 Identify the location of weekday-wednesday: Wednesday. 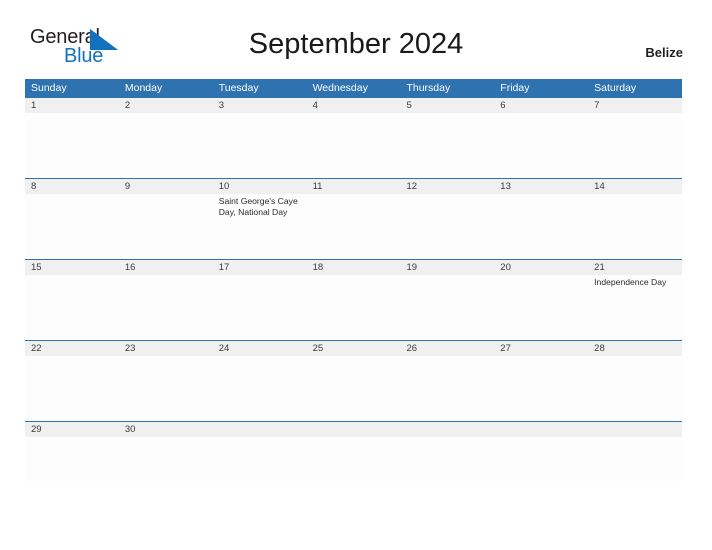
(340, 88).